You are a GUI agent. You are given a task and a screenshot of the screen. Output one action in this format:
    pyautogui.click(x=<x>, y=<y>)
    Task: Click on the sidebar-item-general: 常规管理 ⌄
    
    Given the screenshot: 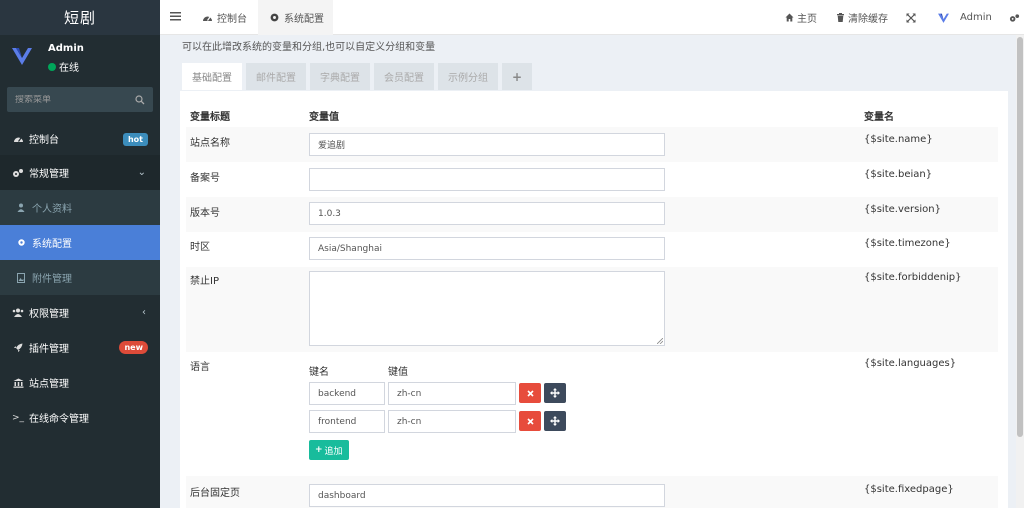 What is the action you would take?
    pyautogui.click(x=80, y=172)
    